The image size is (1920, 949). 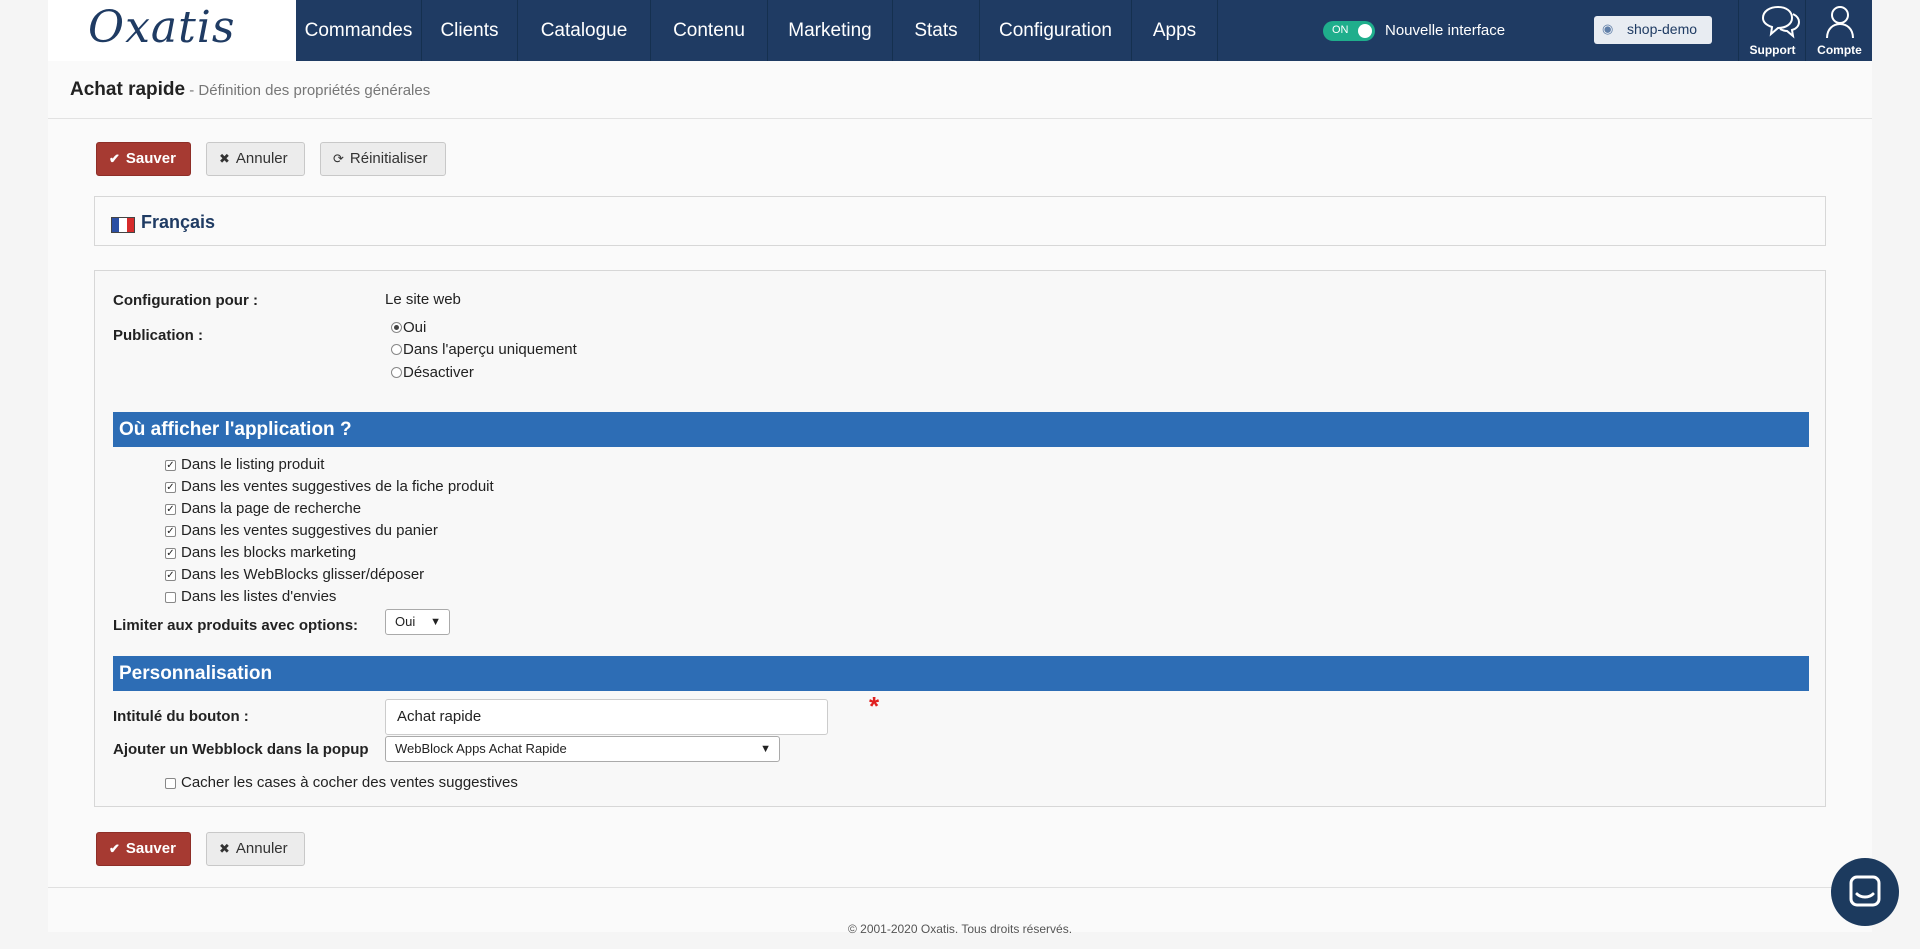 I want to click on where-checkbox-search: ✓, so click(x=170, y=509).